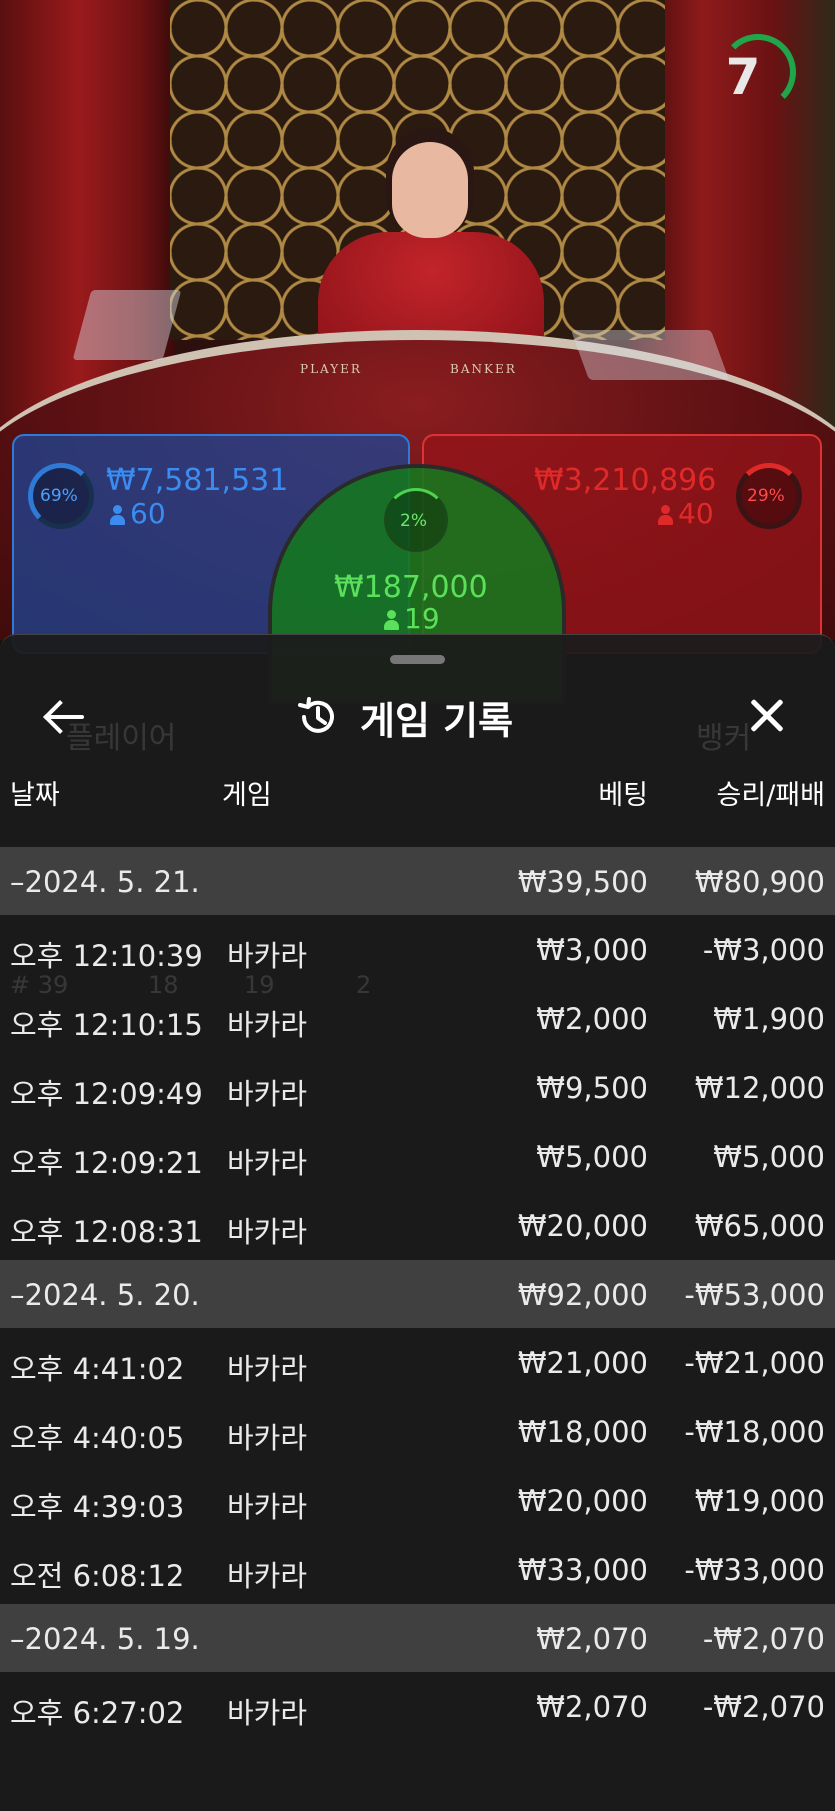 The width and height of the screenshot is (835, 1811). What do you see at coordinates (582, 1363) in the screenshot?
I see `row-bet: ₩21,000` at bounding box center [582, 1363].